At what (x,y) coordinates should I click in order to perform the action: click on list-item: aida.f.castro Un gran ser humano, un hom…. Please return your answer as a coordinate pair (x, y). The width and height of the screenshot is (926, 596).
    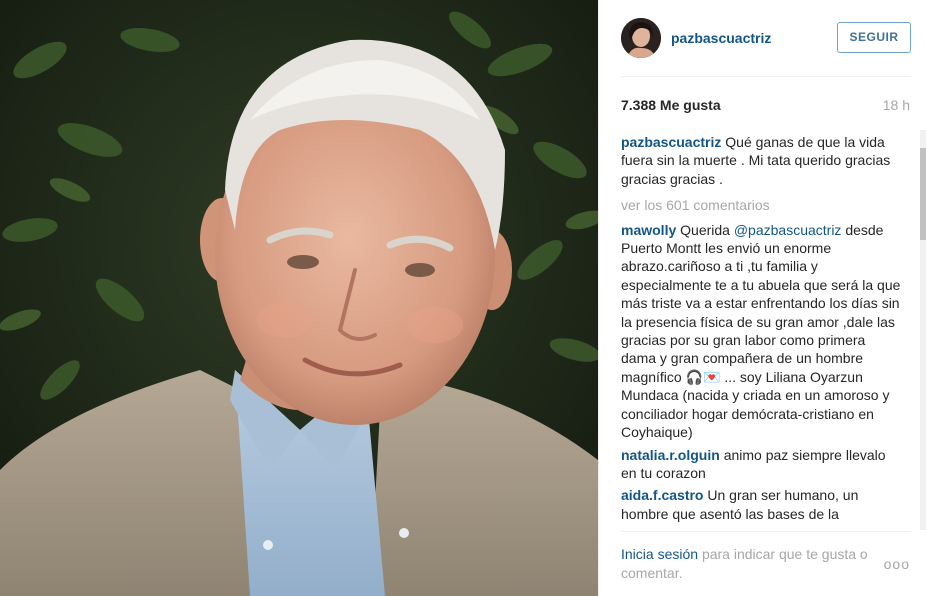
    Looking at the image, I should click on (761, 504).